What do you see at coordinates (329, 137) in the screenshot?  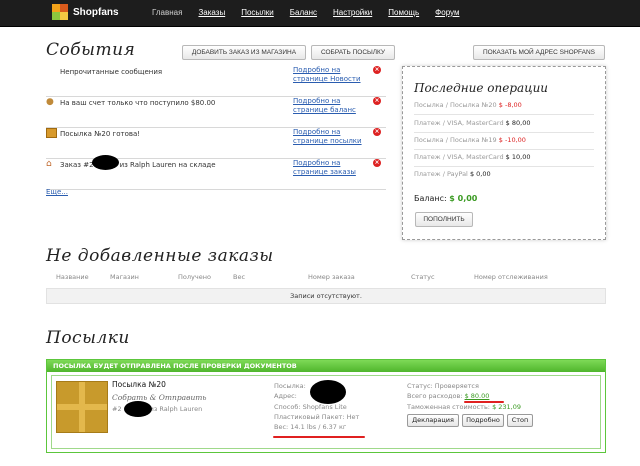 I see `event-details-link: Подробно на странице посылки` at bounding box center [329, 137].